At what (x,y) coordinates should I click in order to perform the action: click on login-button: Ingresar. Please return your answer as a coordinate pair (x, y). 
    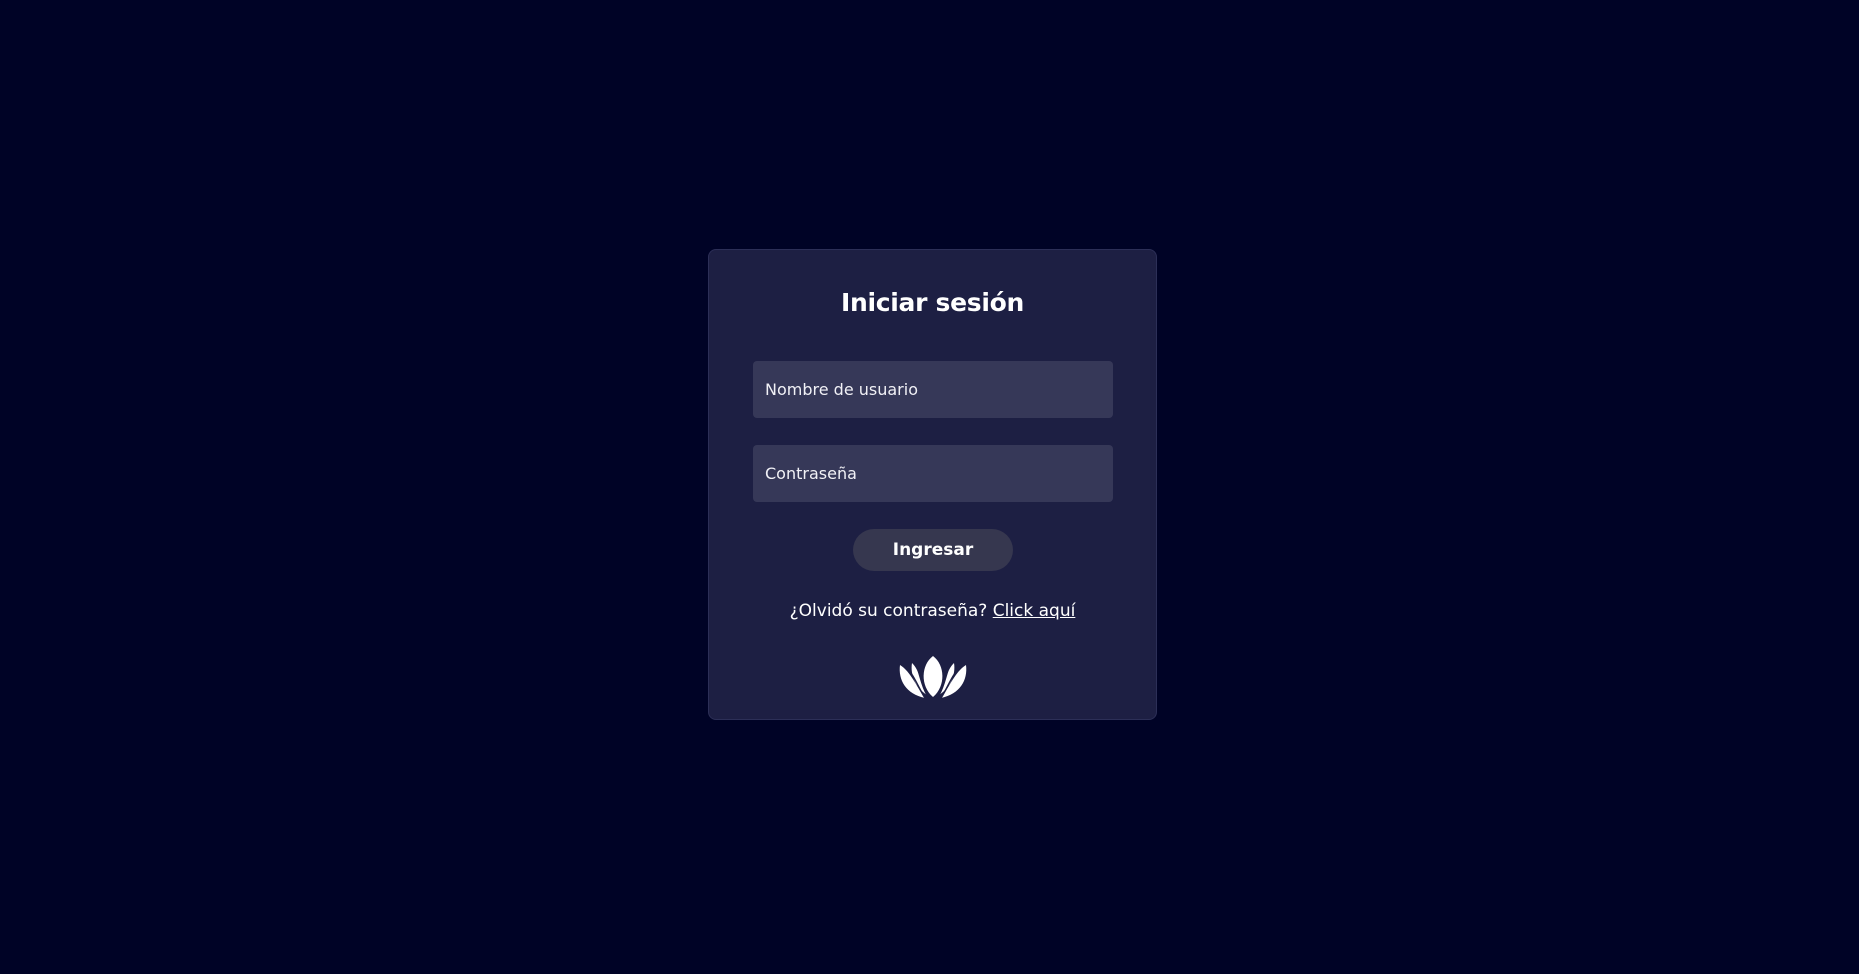
    Looking at the image, I should click on (933, 550).